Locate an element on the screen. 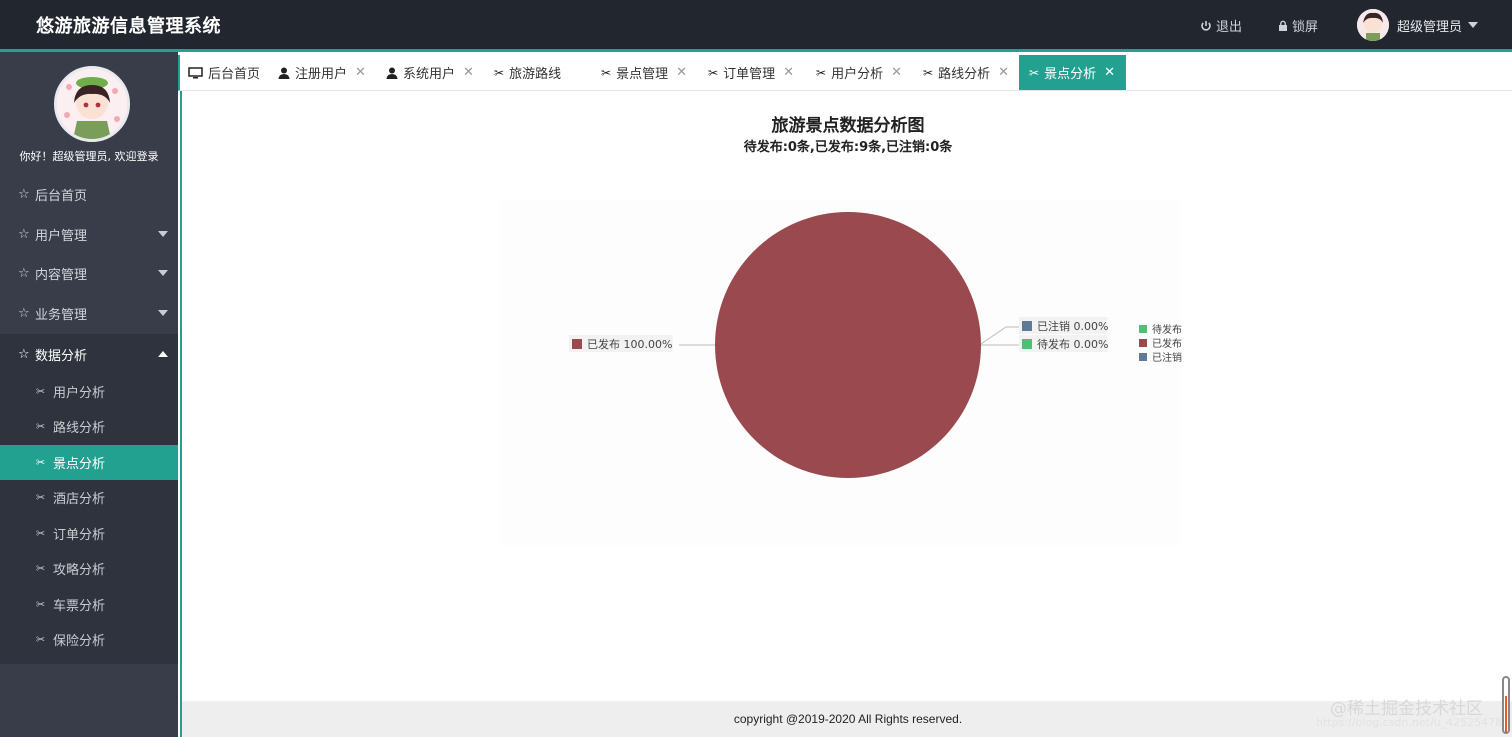  user-avatar is located at coordinates (1373, 25).